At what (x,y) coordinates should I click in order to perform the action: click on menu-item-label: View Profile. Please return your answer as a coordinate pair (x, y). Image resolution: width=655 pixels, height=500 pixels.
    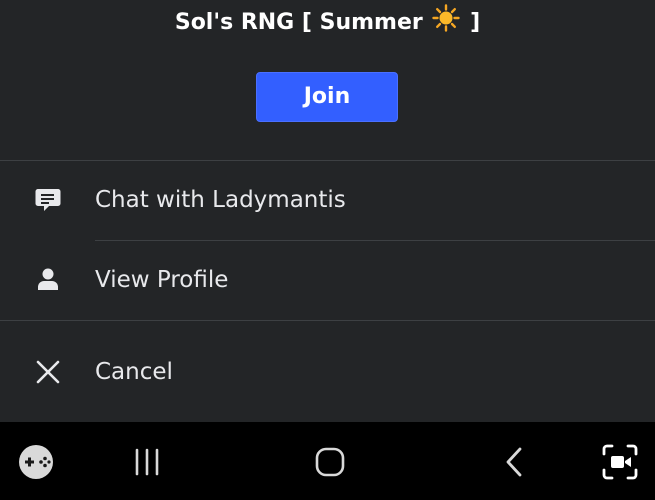
    Looking at the image, I should click on (162, 280).